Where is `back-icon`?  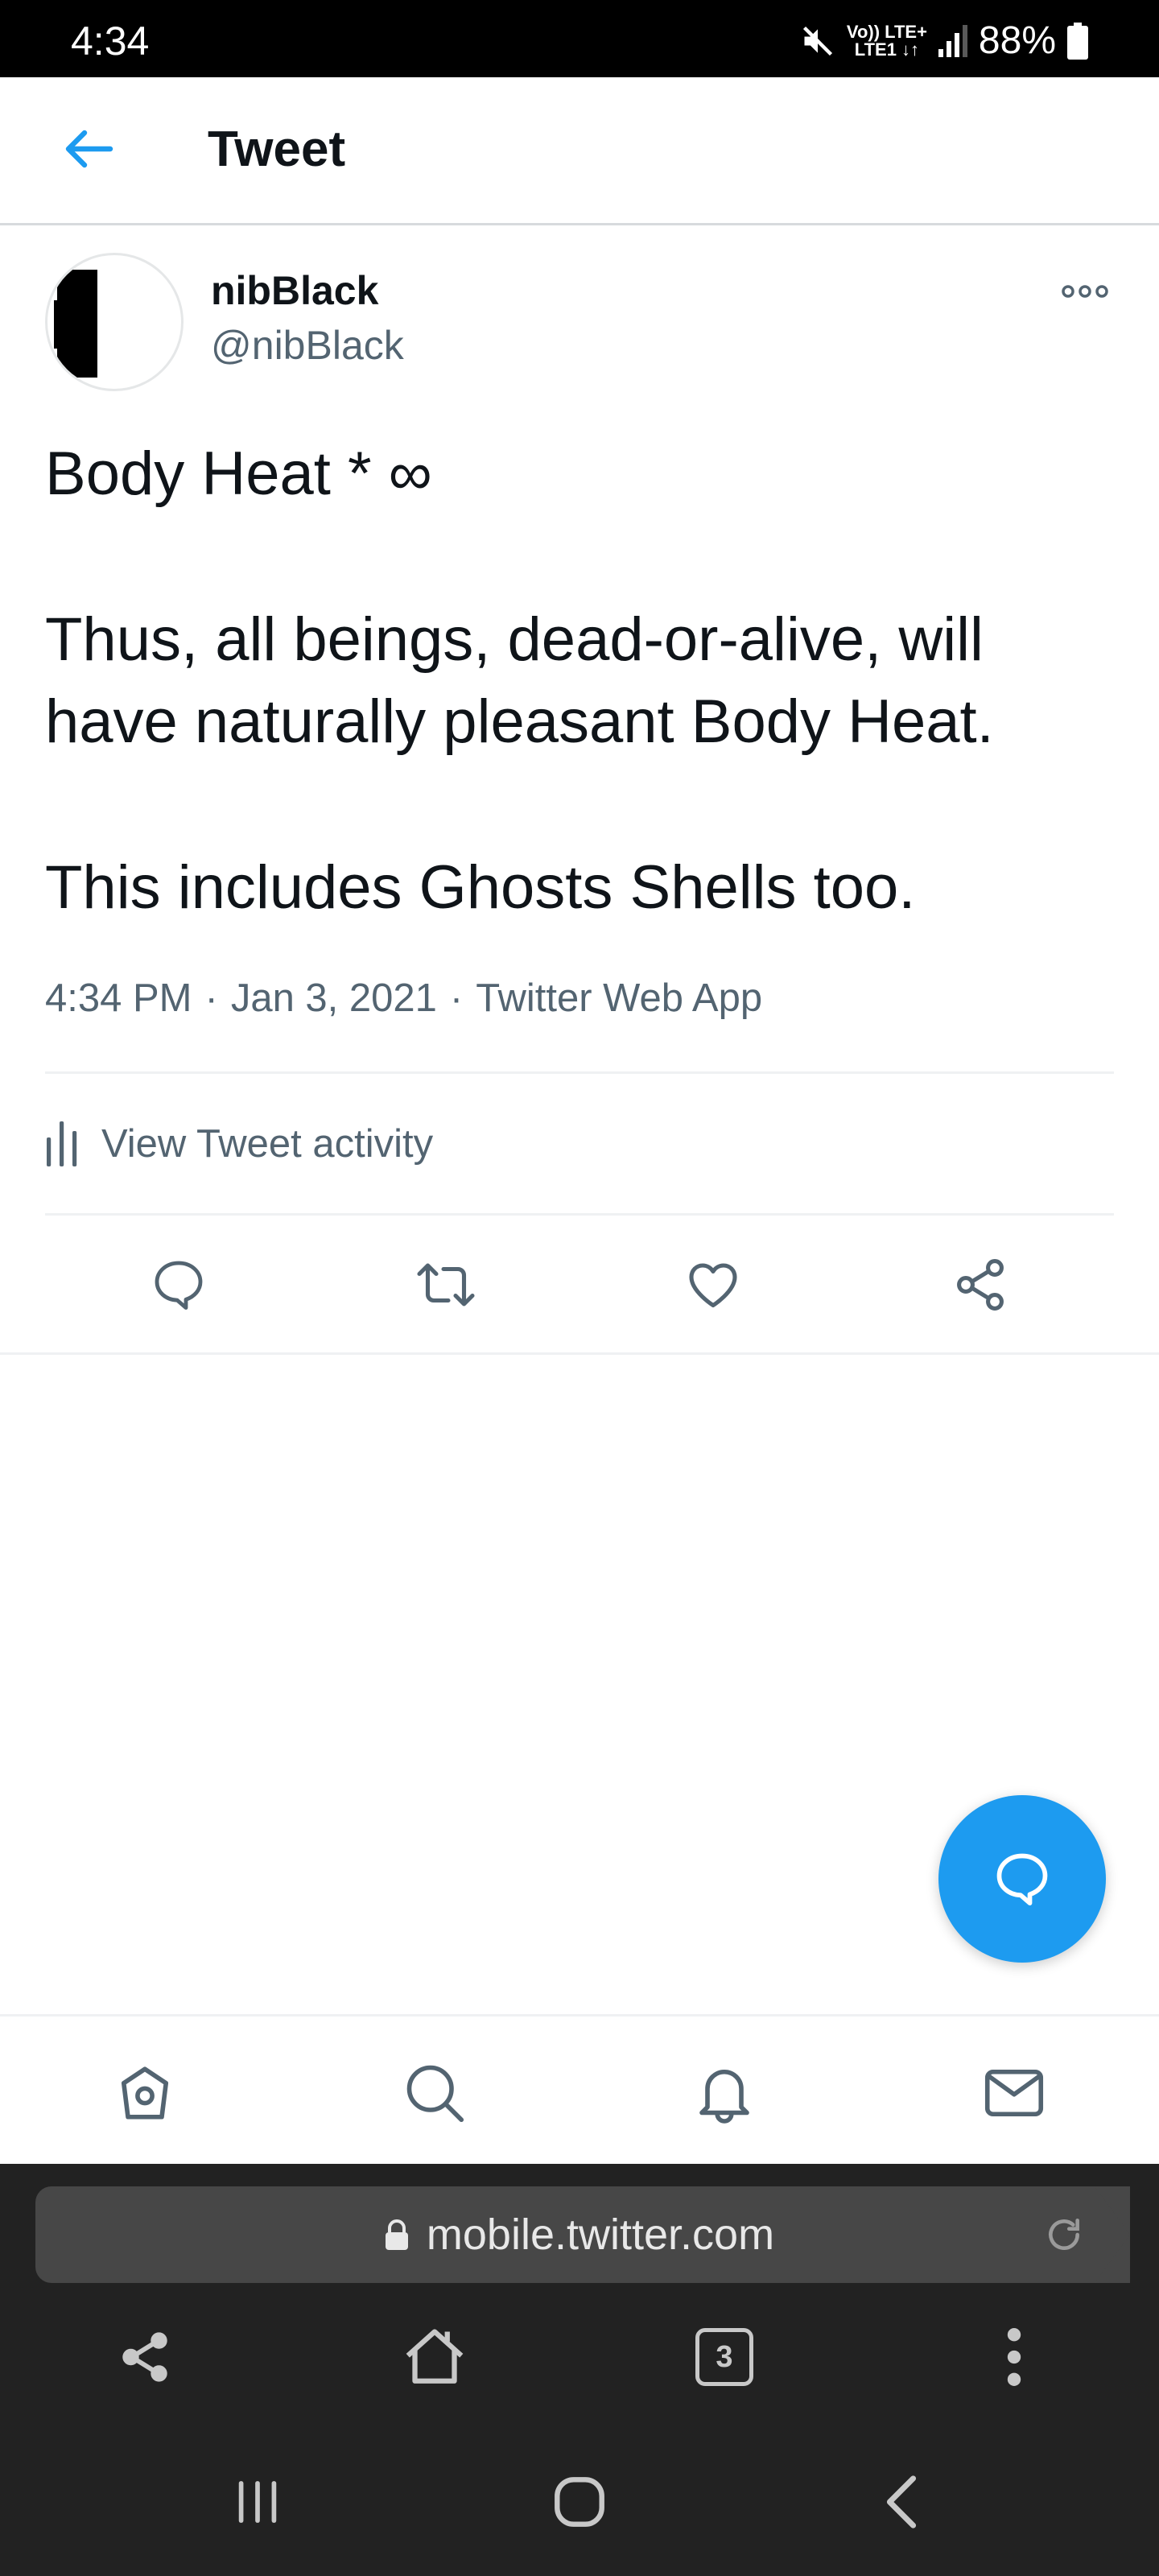
back-icon is located at coordinates (901, 2502).